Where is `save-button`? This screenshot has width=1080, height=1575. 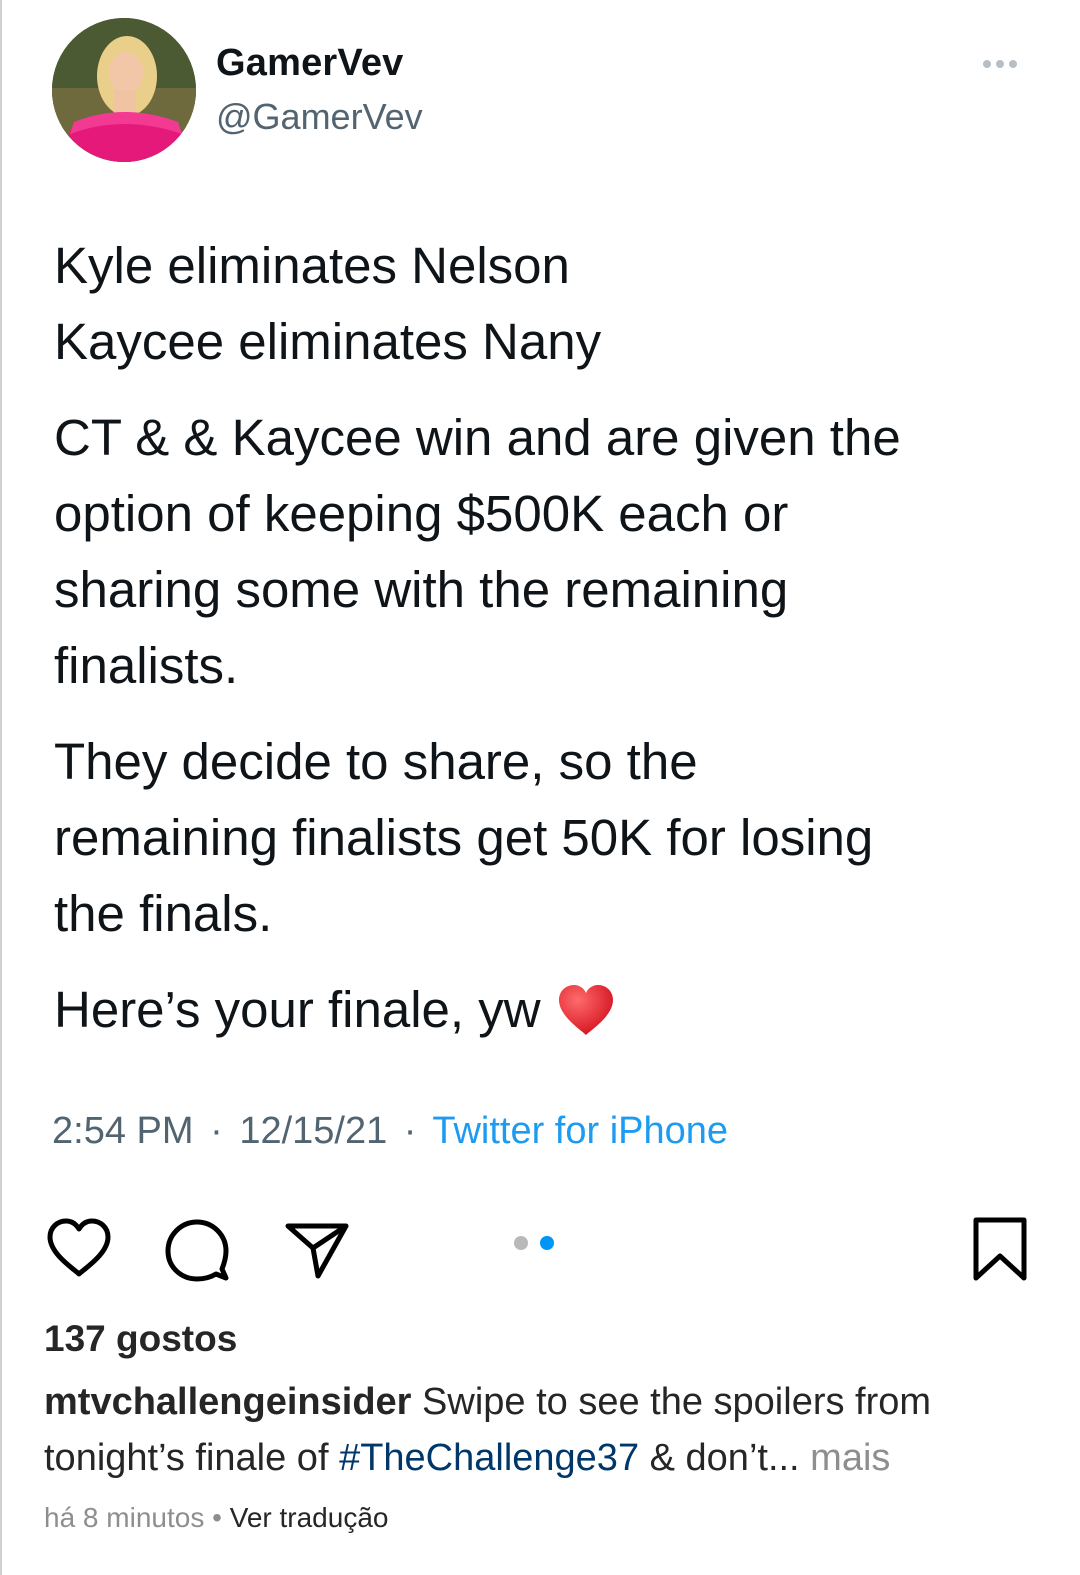 save-button is located at coordinates (1001, 1249).